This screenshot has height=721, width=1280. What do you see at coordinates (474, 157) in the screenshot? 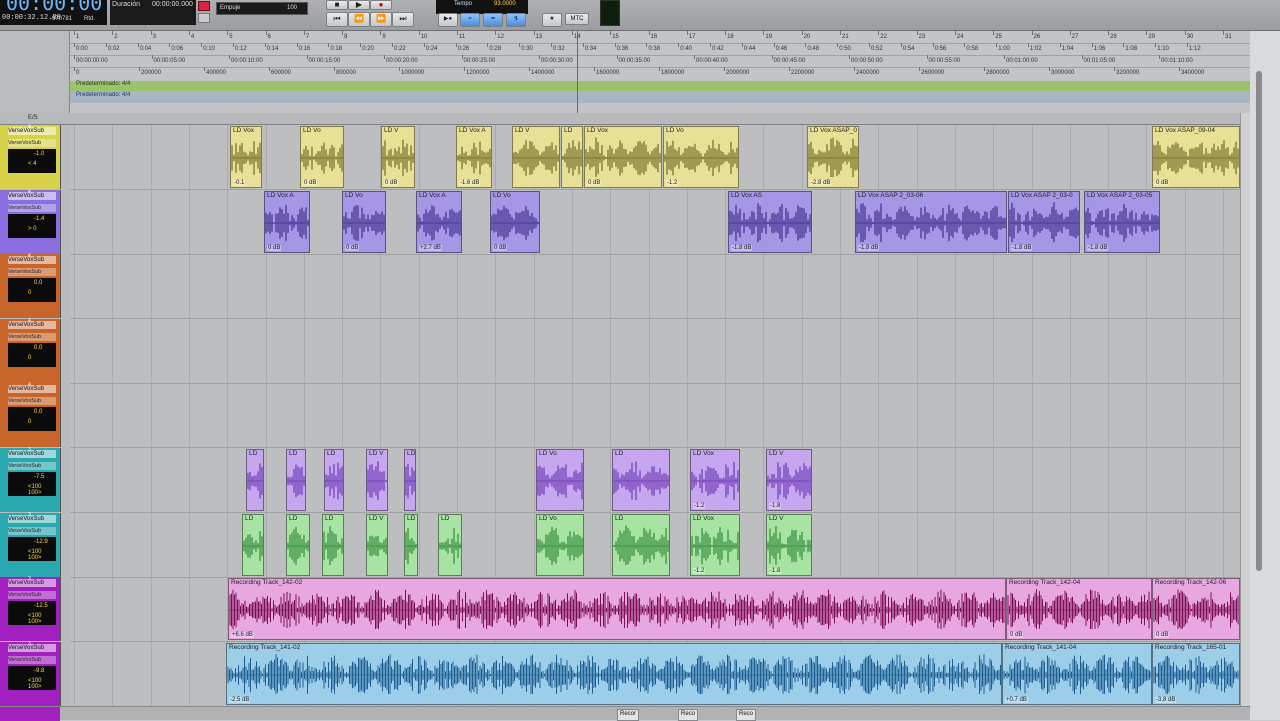
I see `audio-clip: LD Vox A -1.6 dB` at bounding box center [474, 157].